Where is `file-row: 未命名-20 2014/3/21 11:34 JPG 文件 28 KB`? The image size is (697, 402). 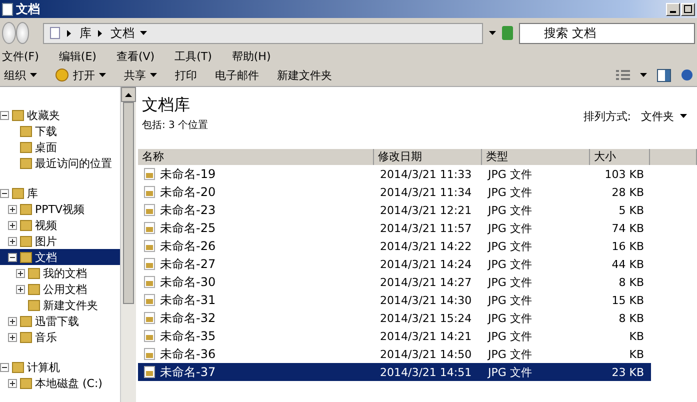 file-row: 未命名-20 2014/3/21 11:34 JPG 文件 28 KB is located at coordinates (394, 192).